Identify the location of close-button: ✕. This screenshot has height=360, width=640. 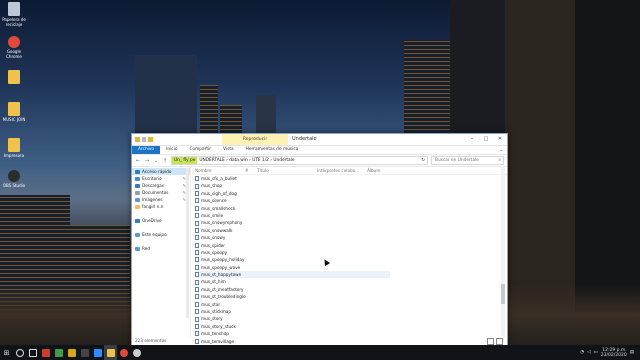
(500, 139).